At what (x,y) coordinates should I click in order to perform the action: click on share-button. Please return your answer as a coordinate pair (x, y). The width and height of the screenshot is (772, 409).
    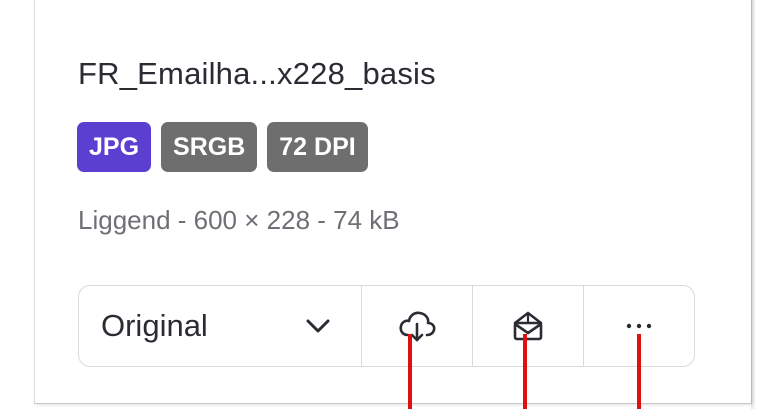
    Looking at the image, I should click on (527, 326).